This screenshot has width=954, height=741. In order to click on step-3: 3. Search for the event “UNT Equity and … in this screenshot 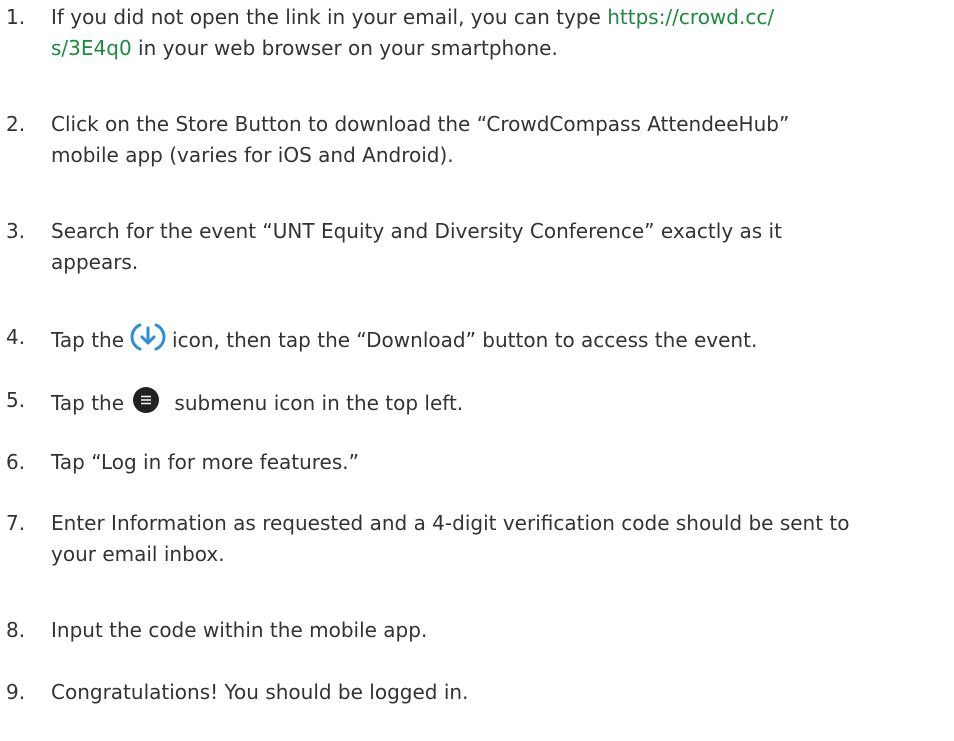, I will do `click(476, 247)`.